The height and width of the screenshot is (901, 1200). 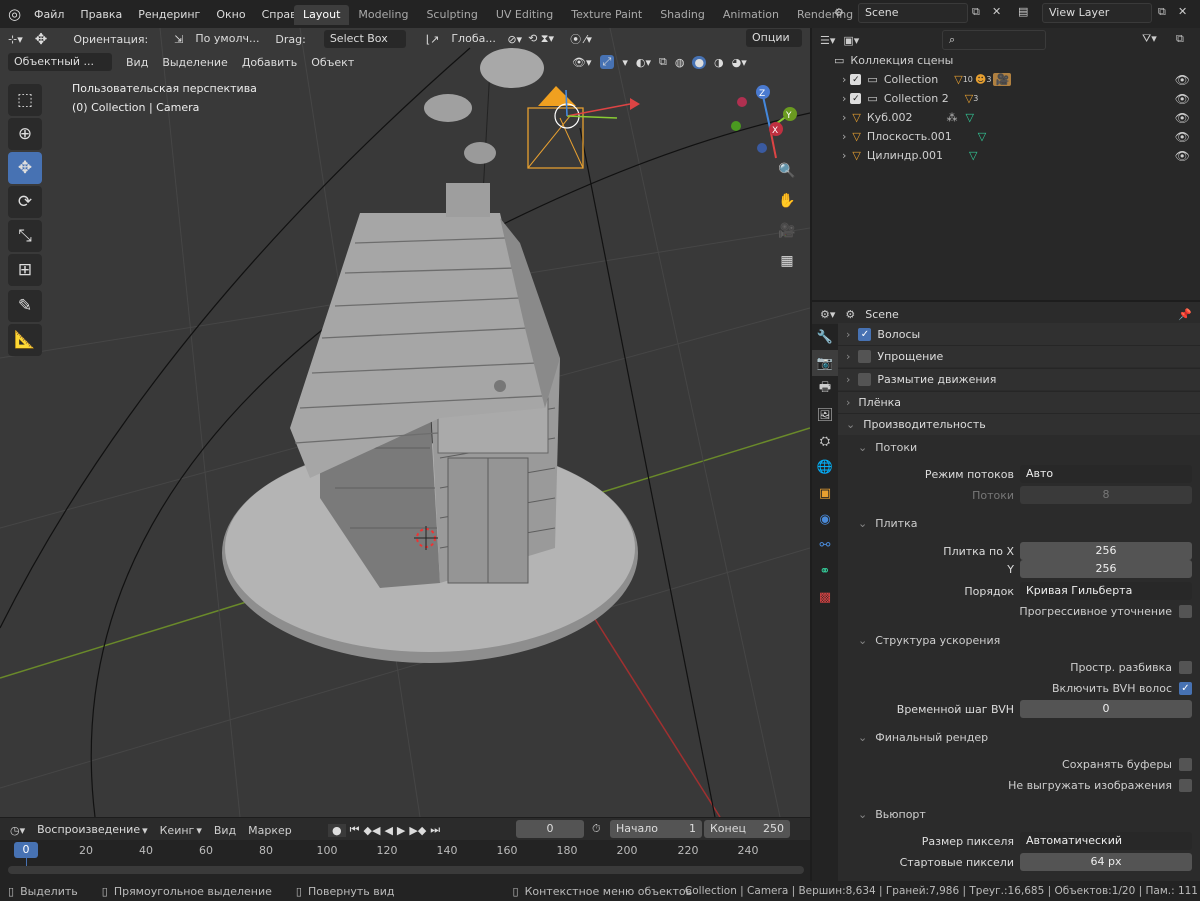 I want to click on panel-performance: ⌄ Производительность, so click(x=1019, y=424).